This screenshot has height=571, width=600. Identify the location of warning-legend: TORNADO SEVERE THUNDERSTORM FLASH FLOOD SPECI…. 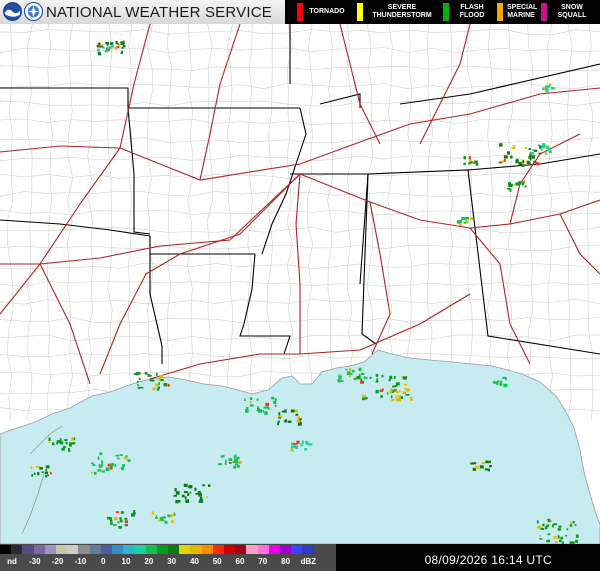
(442, 12).